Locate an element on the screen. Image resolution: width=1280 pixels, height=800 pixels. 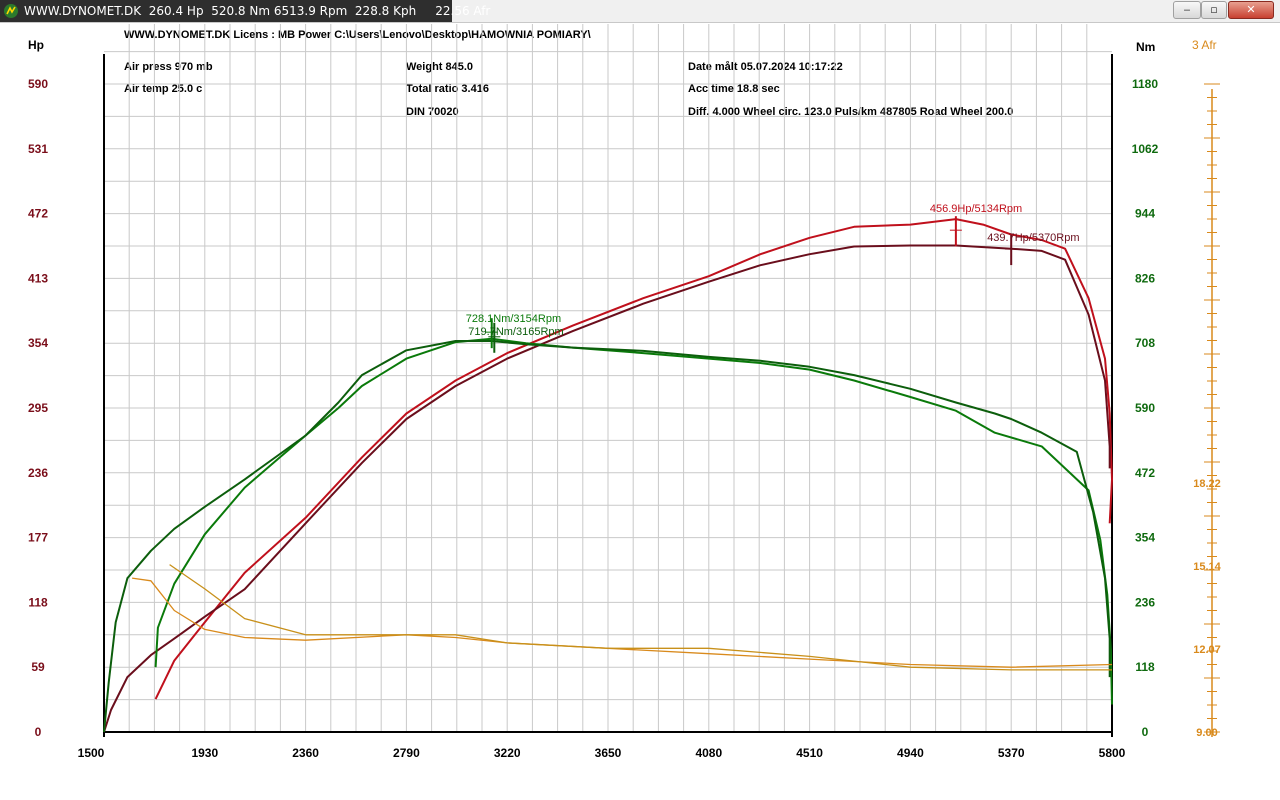
afr-tick-label: 9.00 is located at coordinates (1206, 733).